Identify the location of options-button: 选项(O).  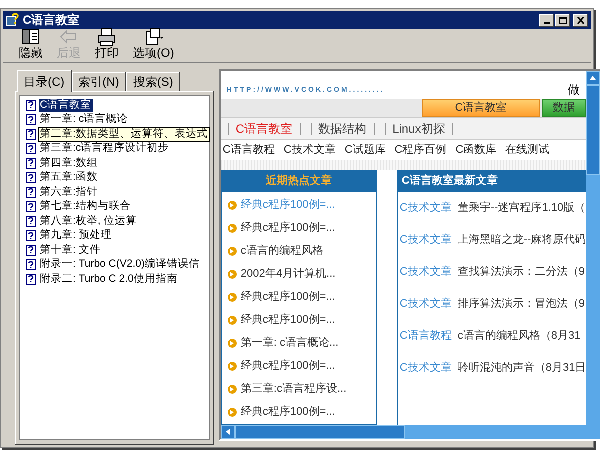
(153, 43).